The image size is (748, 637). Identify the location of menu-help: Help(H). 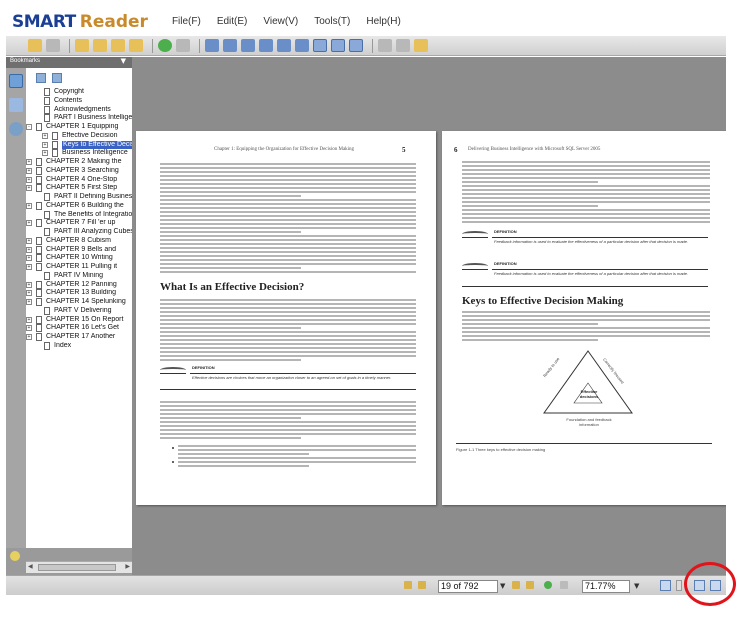
(383, 21).